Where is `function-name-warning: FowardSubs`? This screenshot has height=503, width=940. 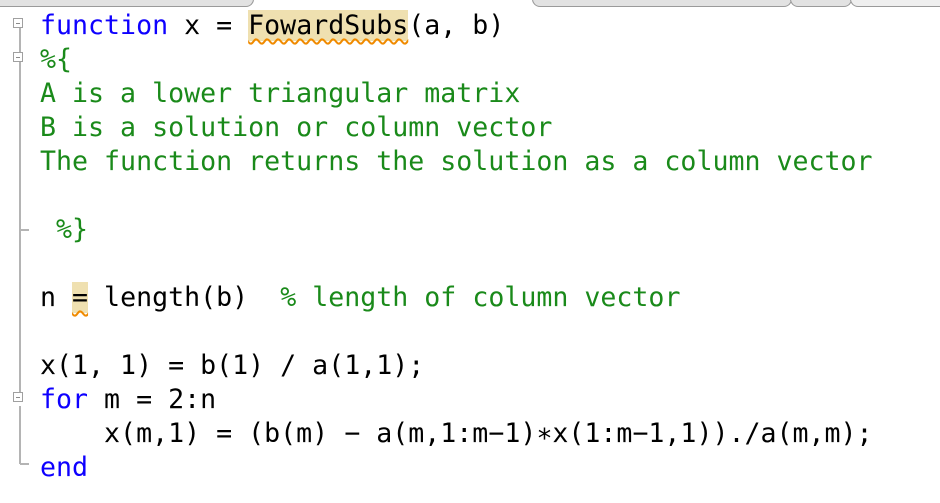 function-name-warning: FowardSubs is located at coordinates (328, 25).